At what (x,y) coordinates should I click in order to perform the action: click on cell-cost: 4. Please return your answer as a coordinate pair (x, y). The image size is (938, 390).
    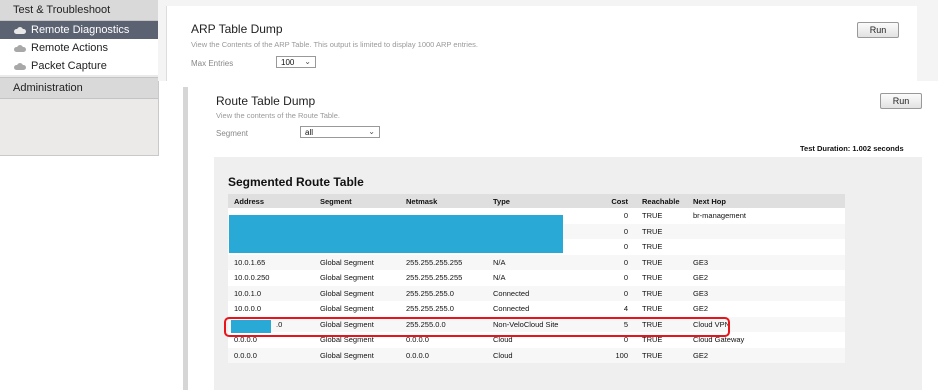
    Looking at the image, I should click on (611, 309).